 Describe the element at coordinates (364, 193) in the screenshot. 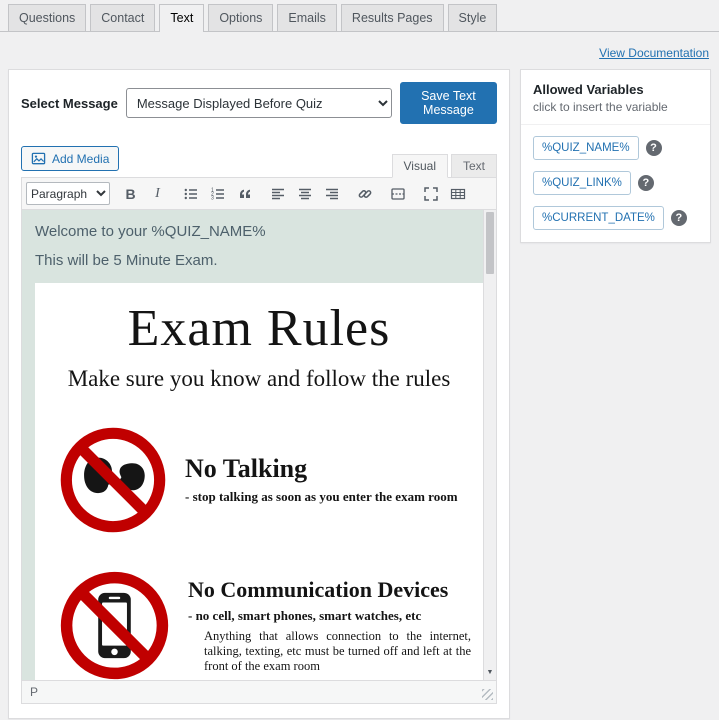

I see `link-icon` at that location.